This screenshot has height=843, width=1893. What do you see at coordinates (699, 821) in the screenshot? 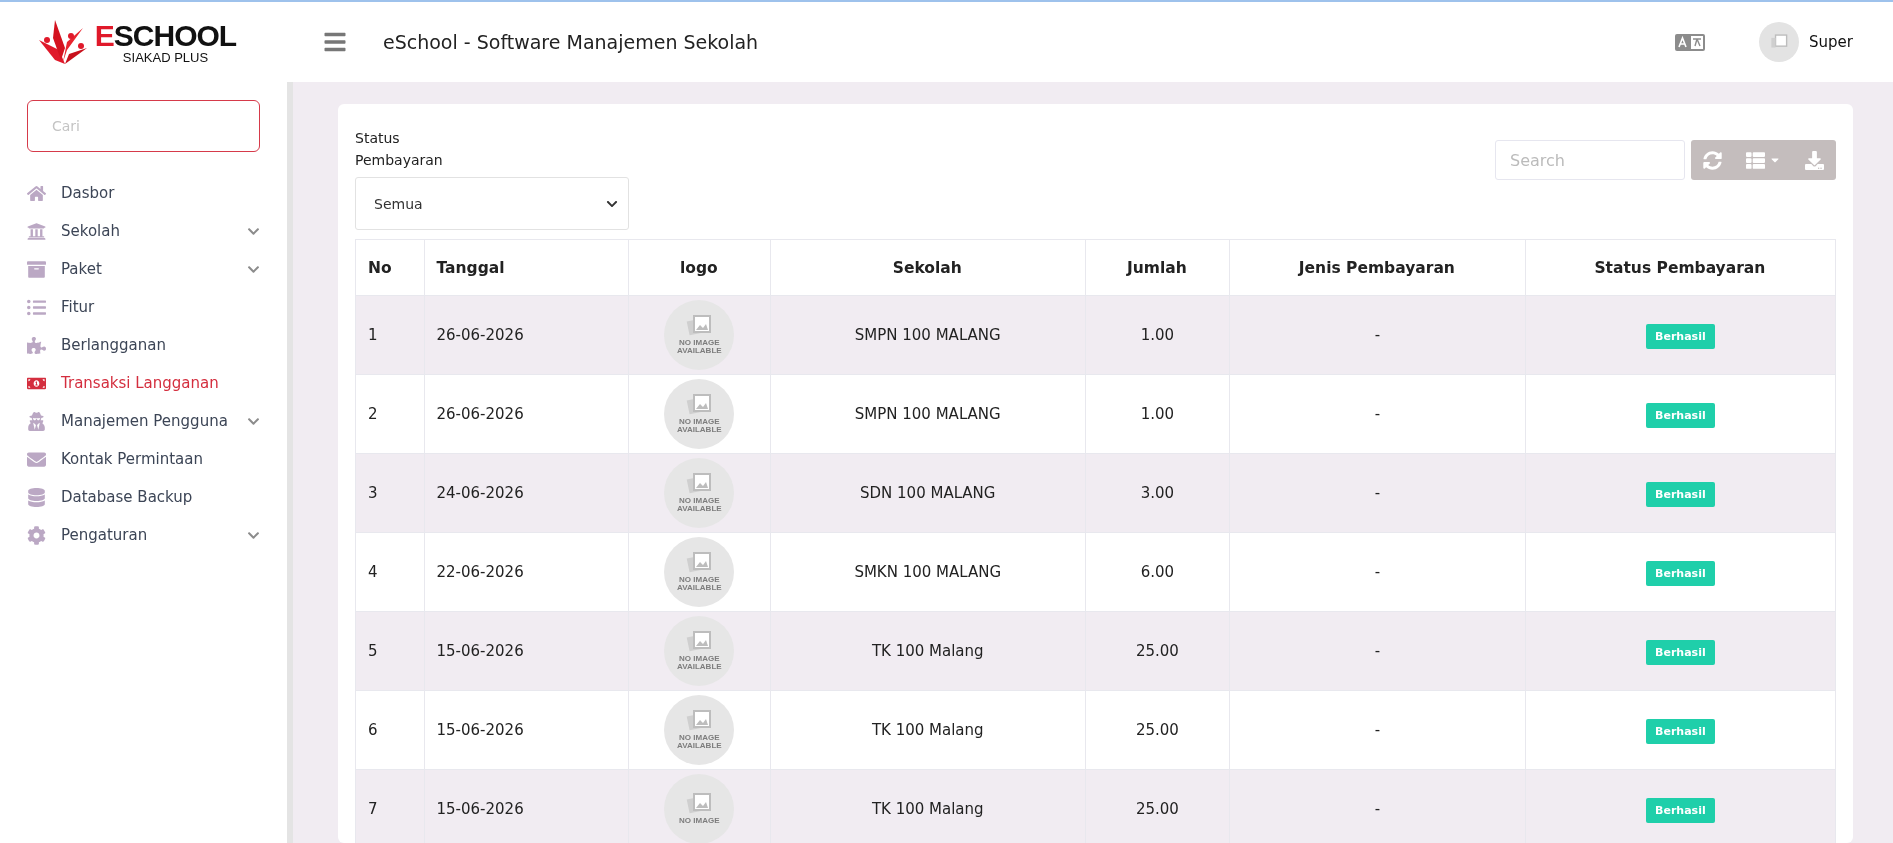
I see `placeholder-text: NO IMAGE` at bounding box center [699, 821].